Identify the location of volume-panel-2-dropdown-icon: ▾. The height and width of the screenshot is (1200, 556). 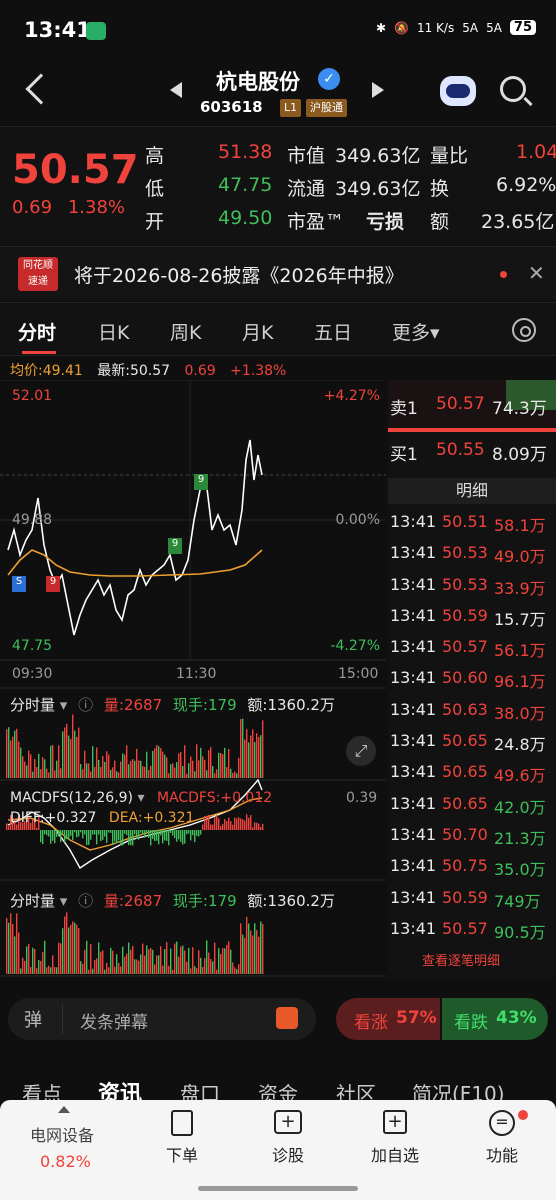
(64, 901).